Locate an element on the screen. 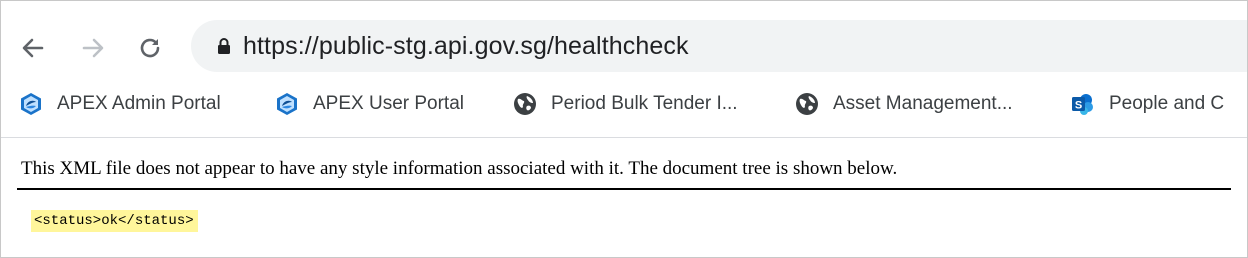 This screenshot has width=1248, height=258. svg-text: S is located at coordinates (1078, 106).